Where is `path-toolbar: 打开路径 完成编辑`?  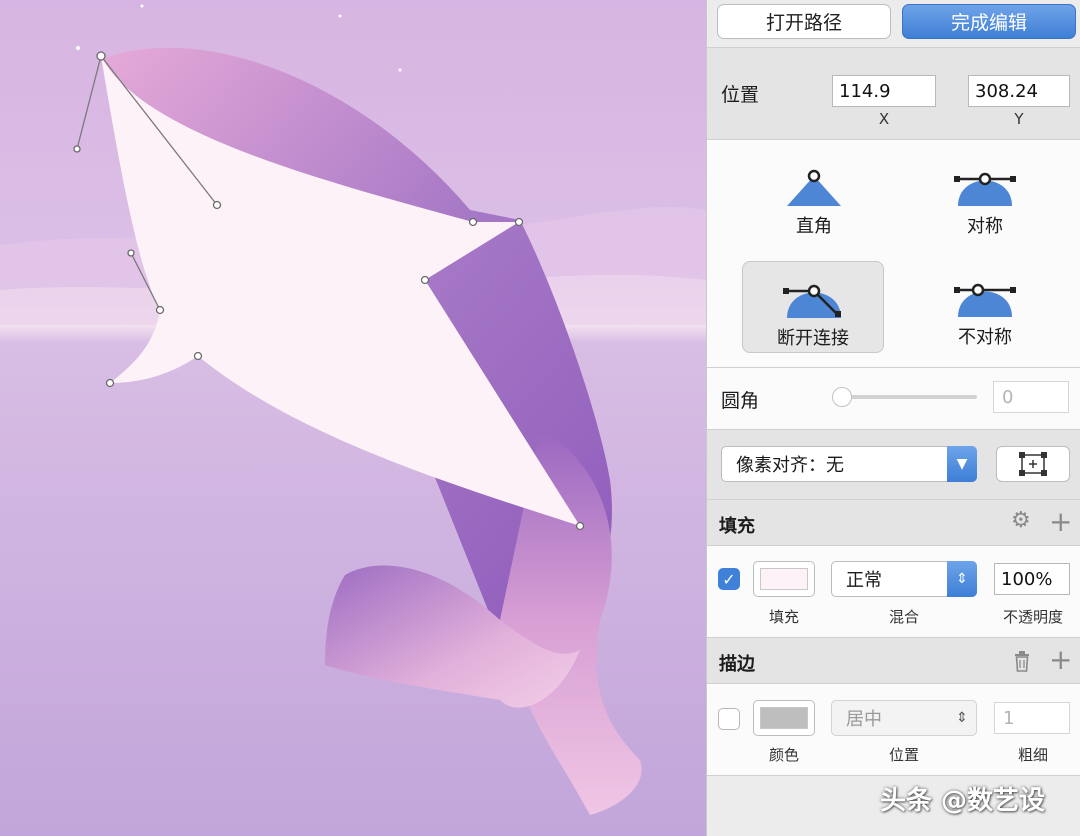 path-toolbar: 打开路径 完成编辑 is located at coordinates (893, 24).